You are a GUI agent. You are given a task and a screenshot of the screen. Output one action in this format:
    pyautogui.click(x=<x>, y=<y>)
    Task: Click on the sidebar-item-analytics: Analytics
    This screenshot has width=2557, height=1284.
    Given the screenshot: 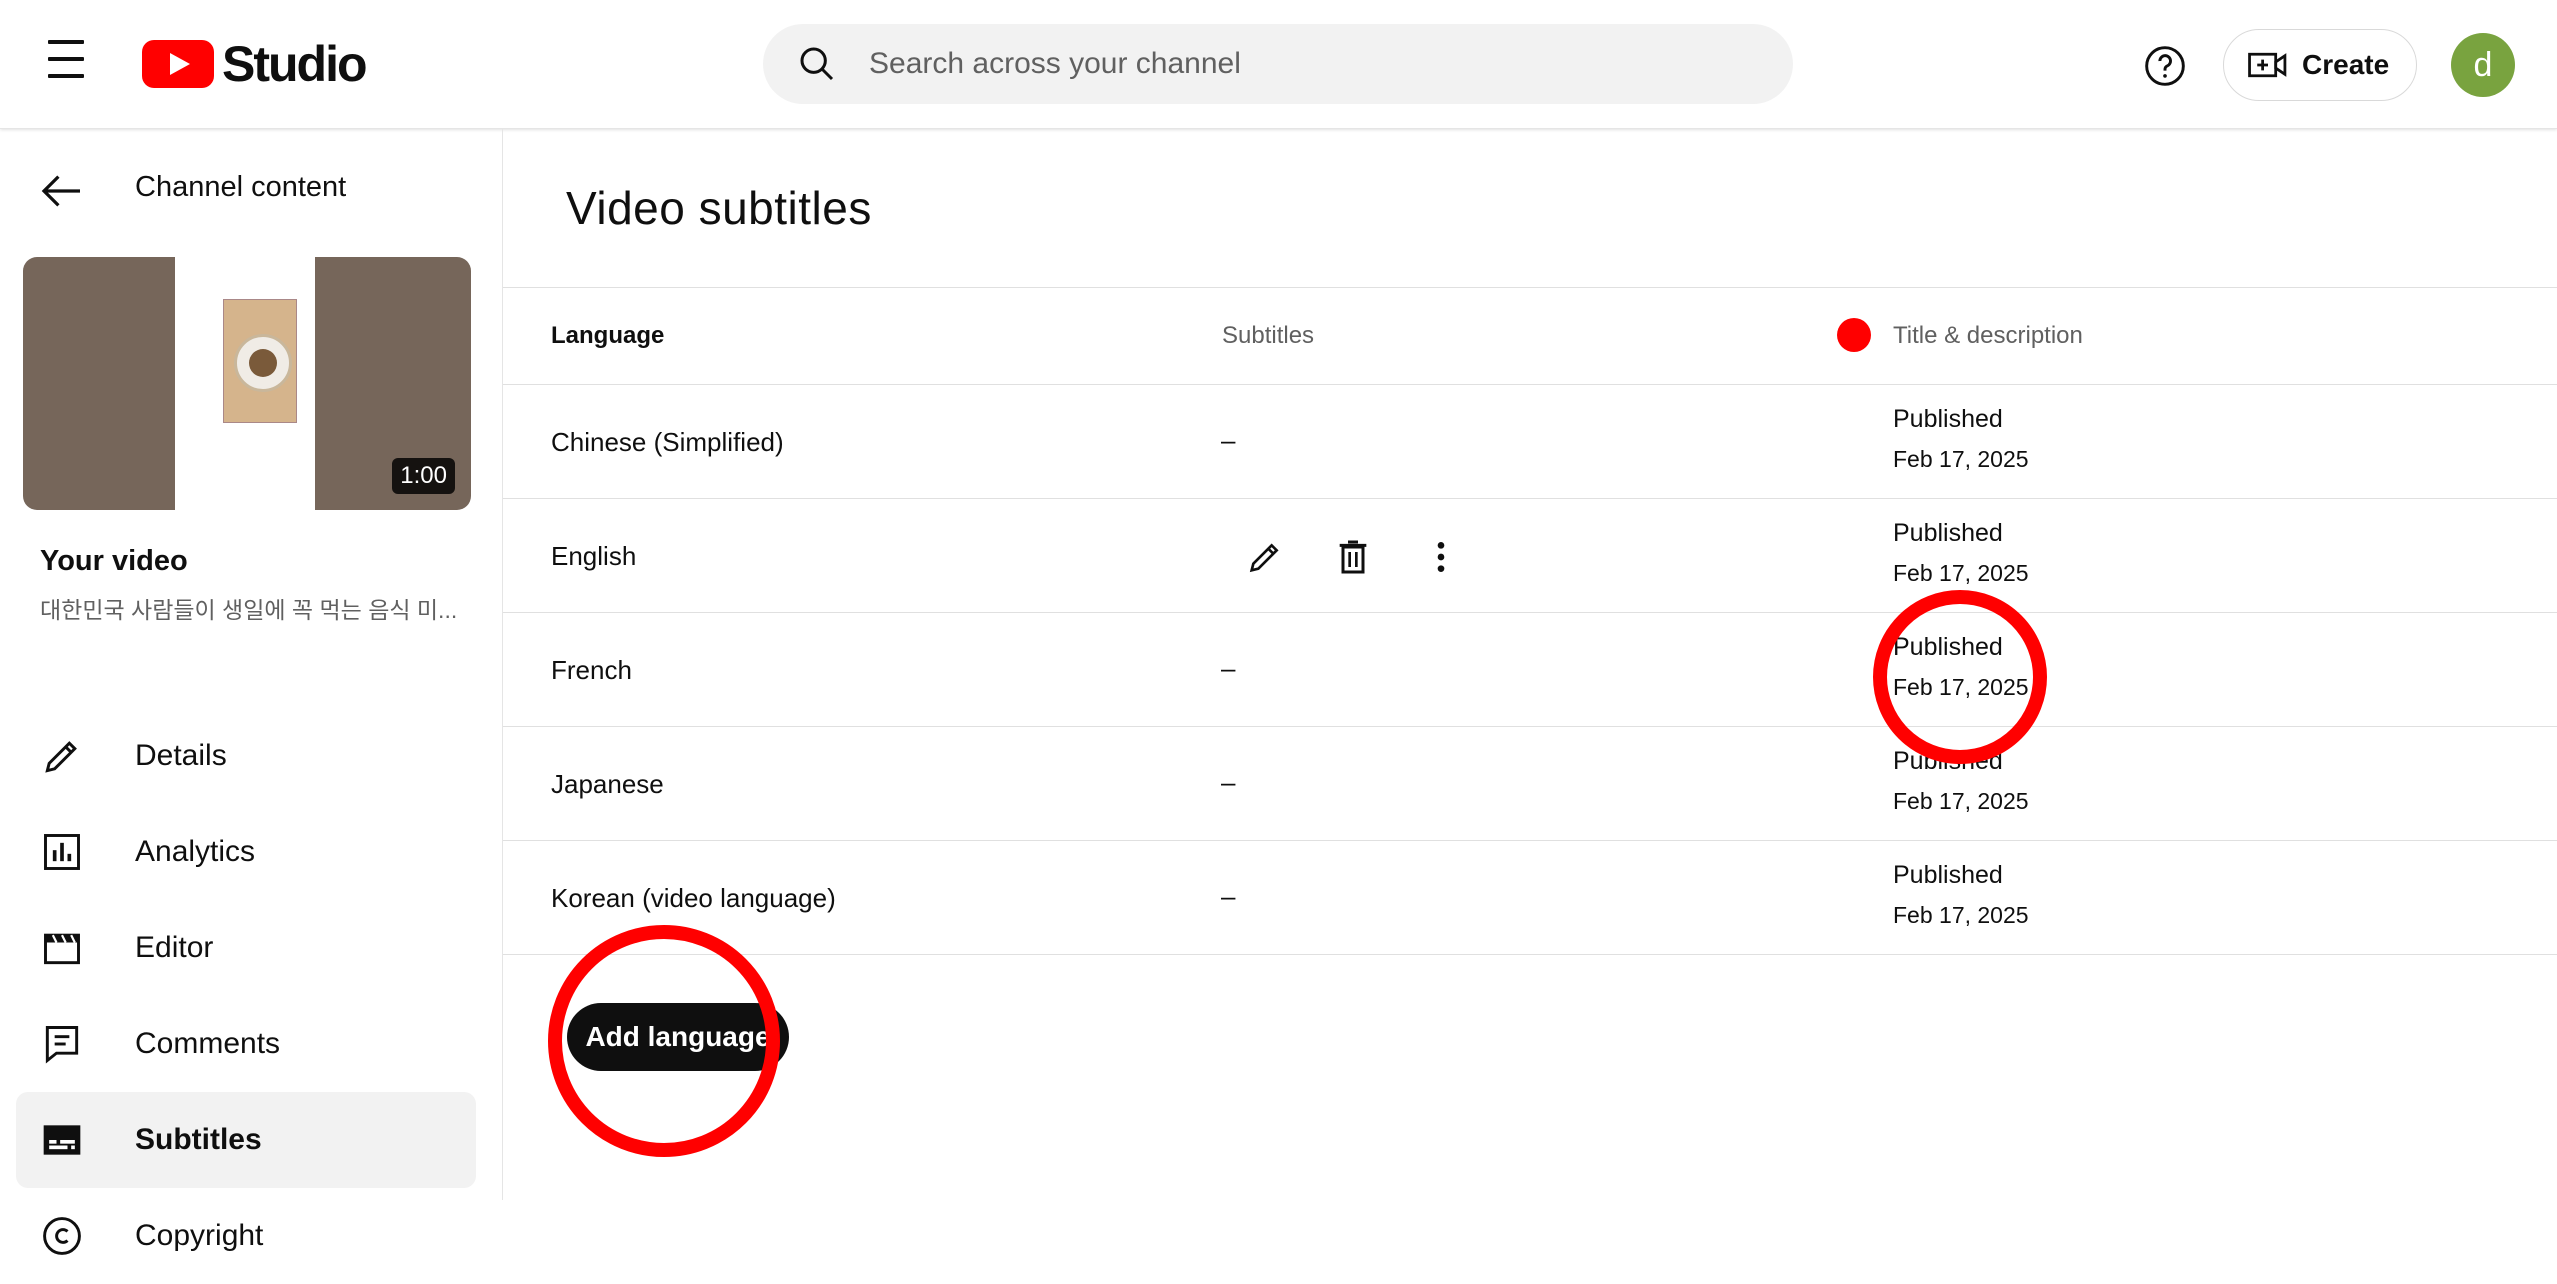 What is the action you would take?
    pyautogui.click(x=246, y=852)
    